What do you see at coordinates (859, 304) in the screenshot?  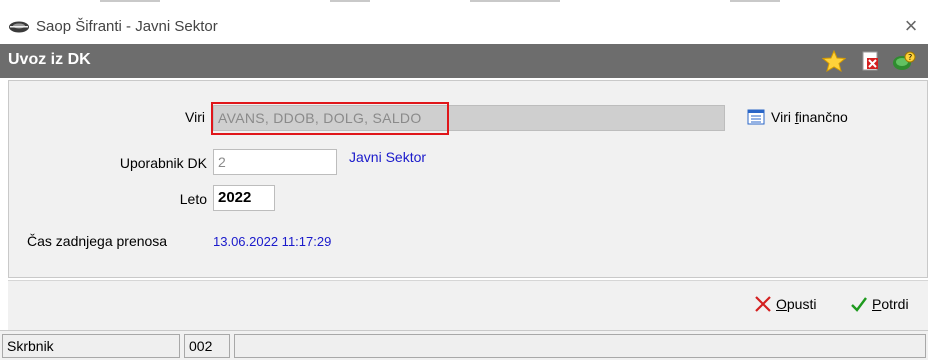 I see `checkmark-icon` at bounding box center [859, 304].